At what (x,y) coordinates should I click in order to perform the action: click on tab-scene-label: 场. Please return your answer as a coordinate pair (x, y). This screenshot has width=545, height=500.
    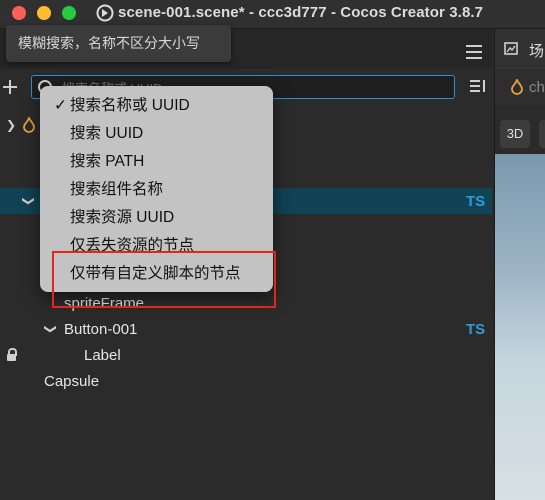
    Looking at the image, I should click on (537, 51).